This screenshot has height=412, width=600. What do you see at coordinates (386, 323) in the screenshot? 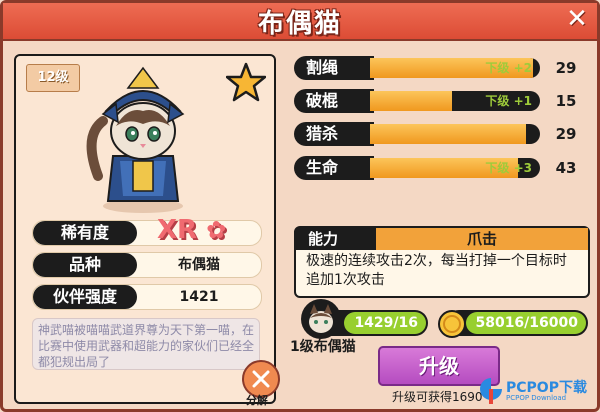
I see `pet-material-value: 1429/16` at bounding box center [386, 323].